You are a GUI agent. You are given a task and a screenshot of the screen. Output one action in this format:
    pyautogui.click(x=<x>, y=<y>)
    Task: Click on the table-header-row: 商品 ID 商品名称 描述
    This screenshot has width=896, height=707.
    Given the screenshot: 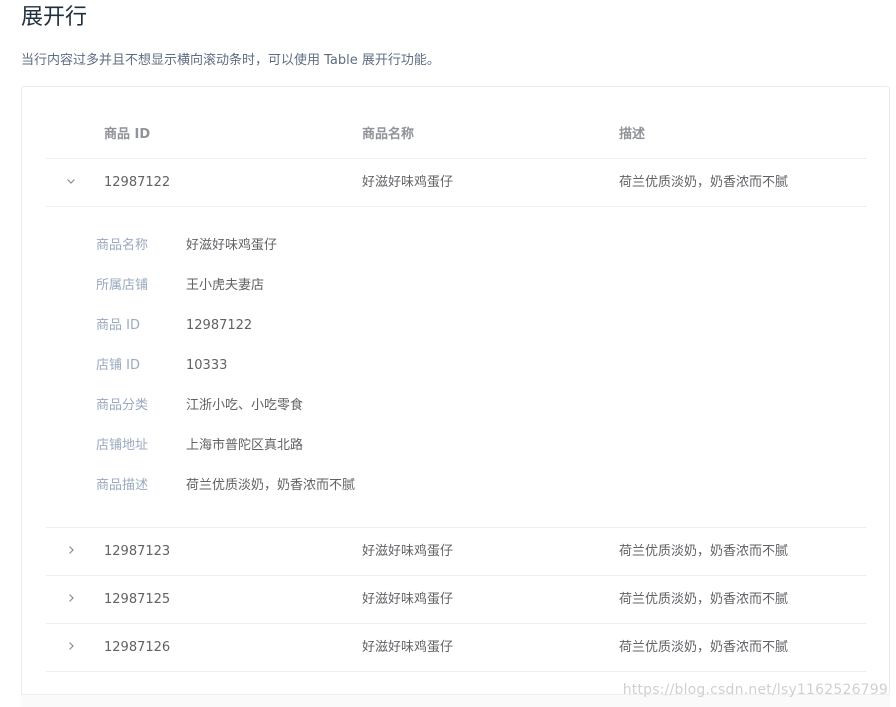 What is the action you would take?
    pyautogui.click(x=456, y=135)
    